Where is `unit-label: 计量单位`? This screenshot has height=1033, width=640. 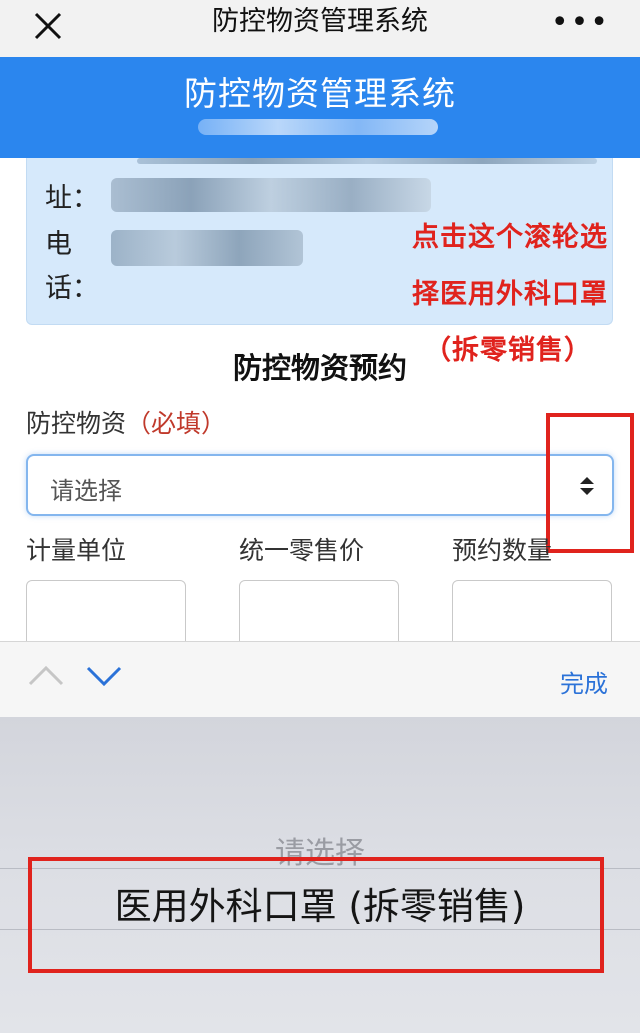 unit-label: 计量单位 is located at coordinates (76, 550).